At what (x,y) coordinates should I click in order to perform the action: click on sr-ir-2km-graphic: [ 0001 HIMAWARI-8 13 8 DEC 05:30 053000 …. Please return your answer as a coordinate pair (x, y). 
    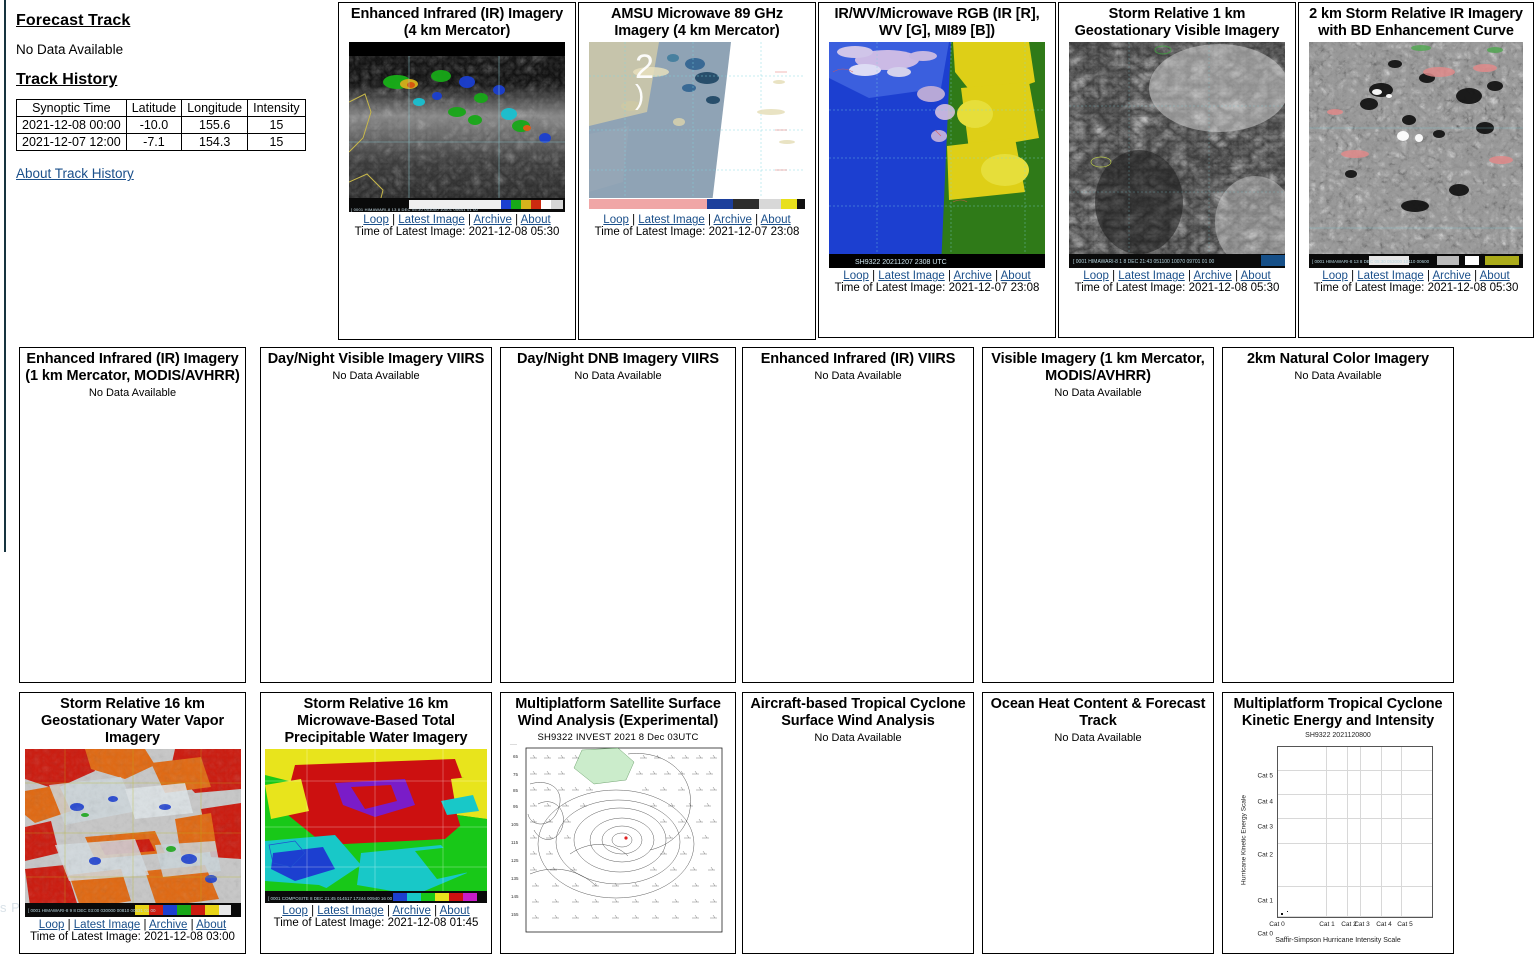
    Looking at the image, I should click on (1416, 155).